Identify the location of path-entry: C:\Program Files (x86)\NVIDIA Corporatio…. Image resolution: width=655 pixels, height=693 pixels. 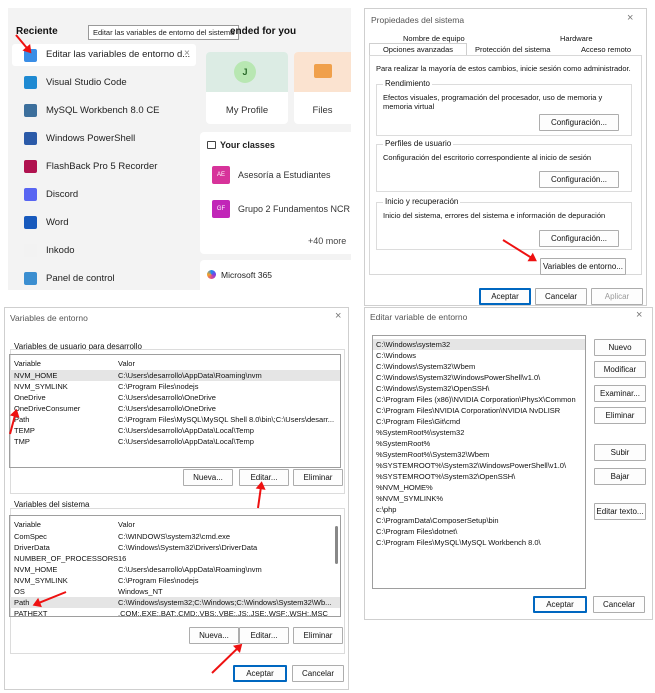
(476, 399).